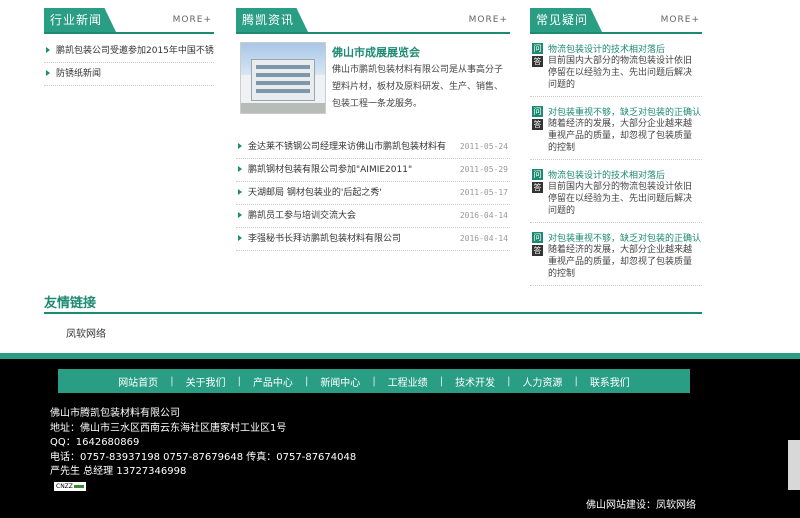 The image size is (800, 518). Describe the element at coordinates (680, 20) in the screenshot. I see `faq-more-link: MORE+` at that location.